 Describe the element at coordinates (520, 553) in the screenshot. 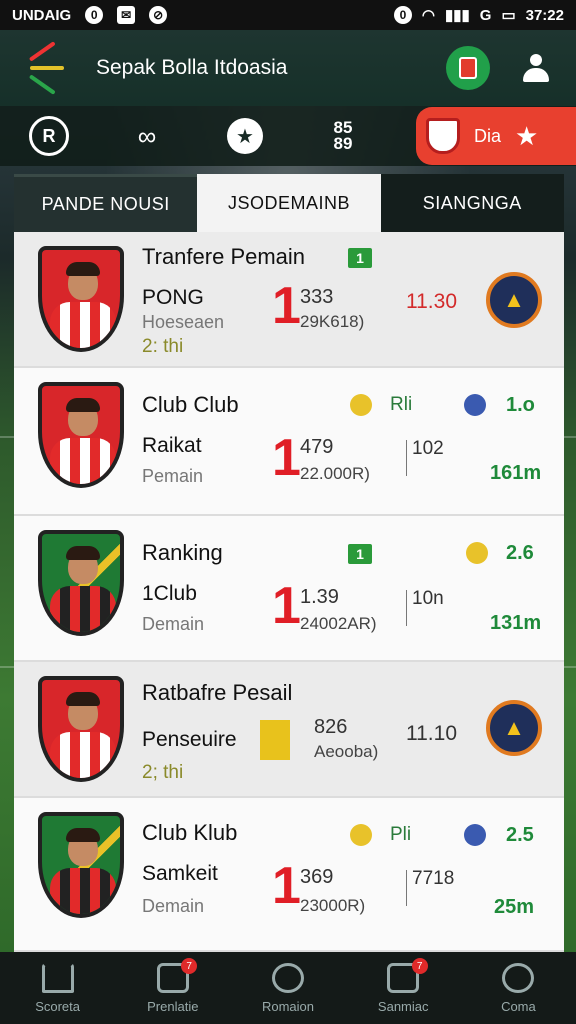

I see `card-top-value: 2.6` at that location.